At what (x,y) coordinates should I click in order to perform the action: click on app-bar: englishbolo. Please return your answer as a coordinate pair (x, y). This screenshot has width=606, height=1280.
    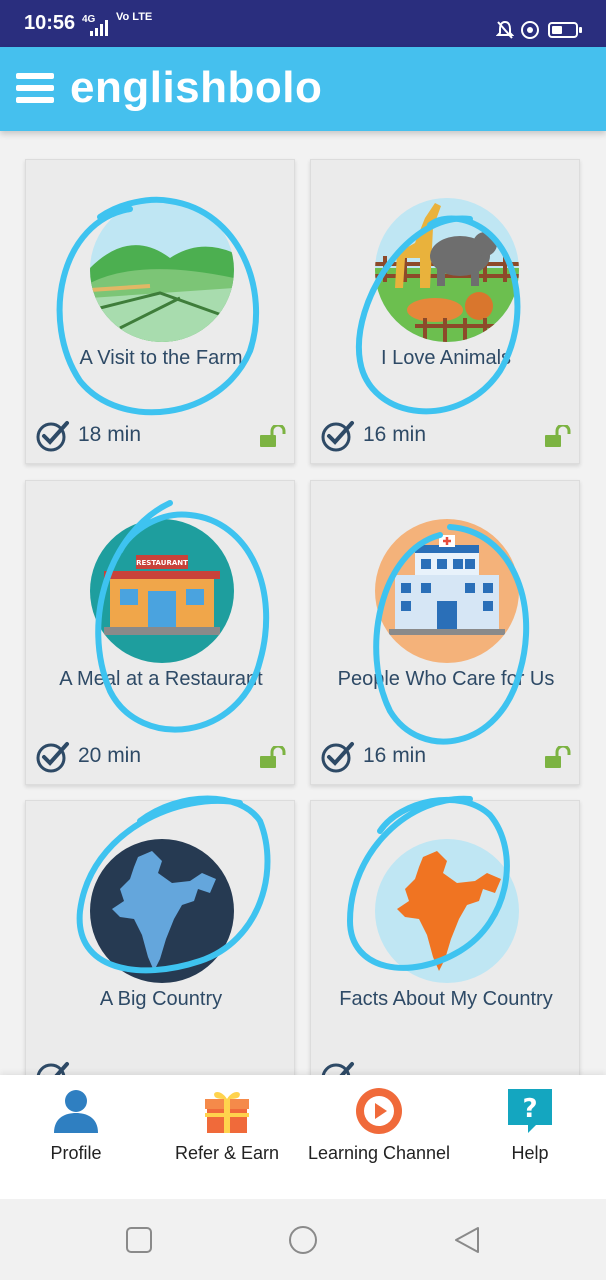
    Looking at the image, I should click on (303, 89).